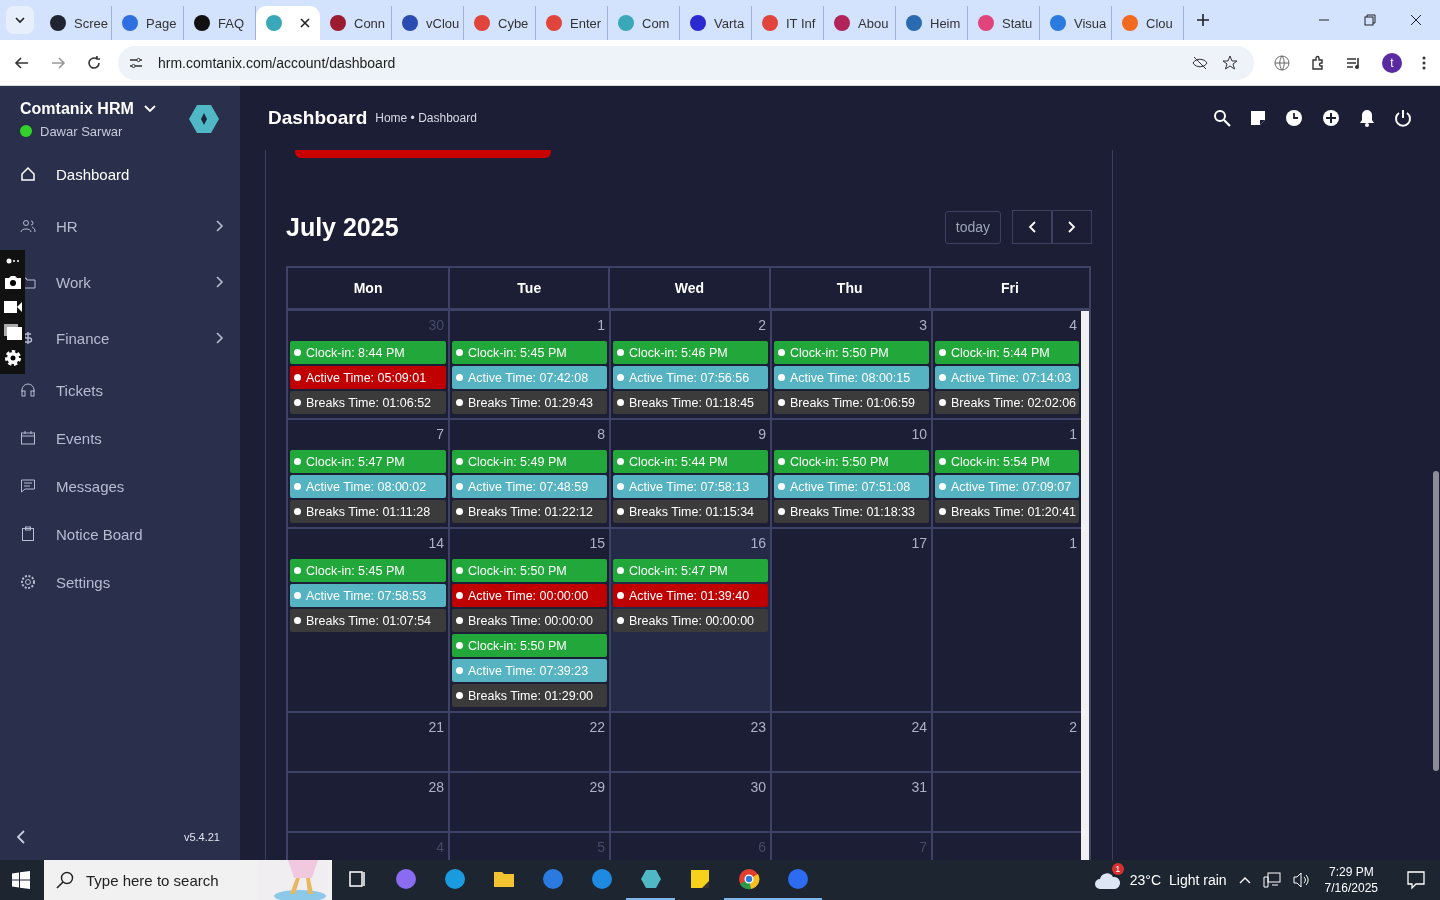 This screenshot has width=1440, height=900. I want to click on weekday-header: Mon, so click(368, 288).